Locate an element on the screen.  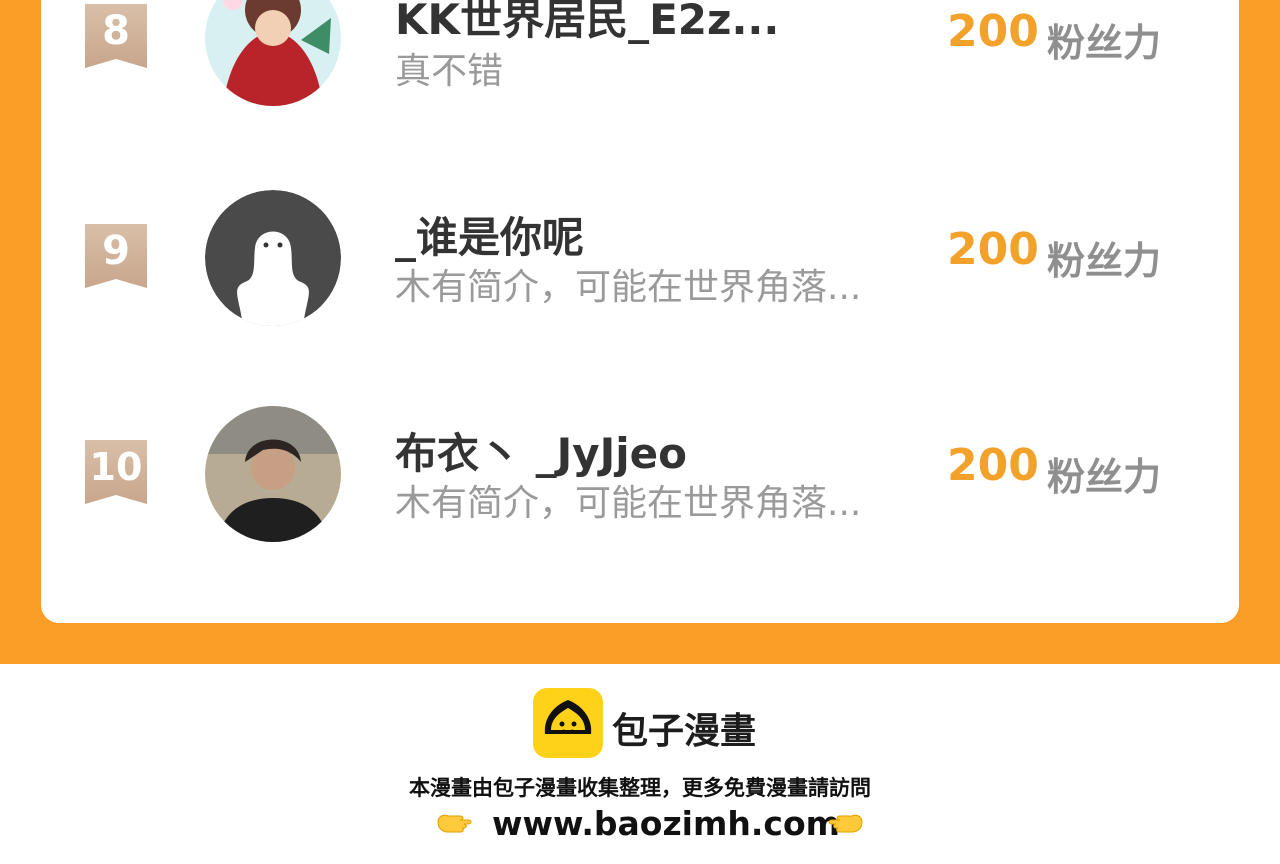
anime-character-avatar is located at coordinates (273, 53).